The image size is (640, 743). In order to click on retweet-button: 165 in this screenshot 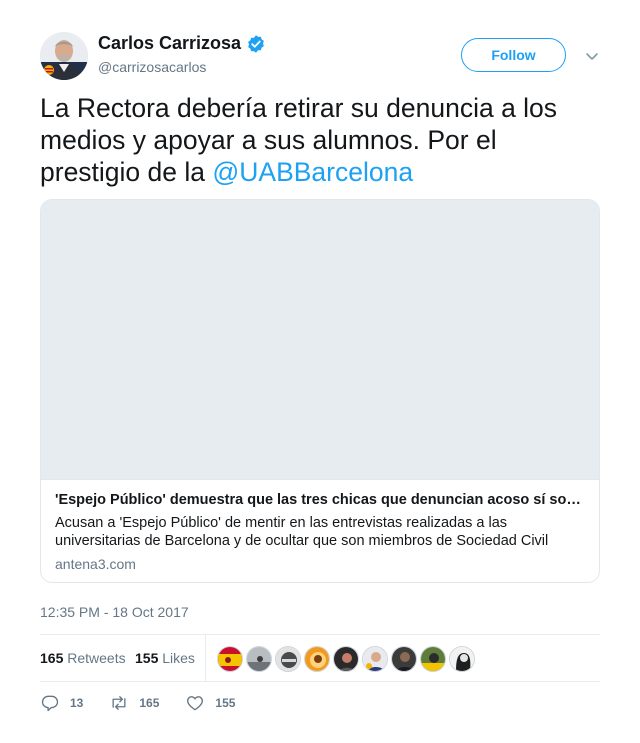, I will do `click(134, 703)`.